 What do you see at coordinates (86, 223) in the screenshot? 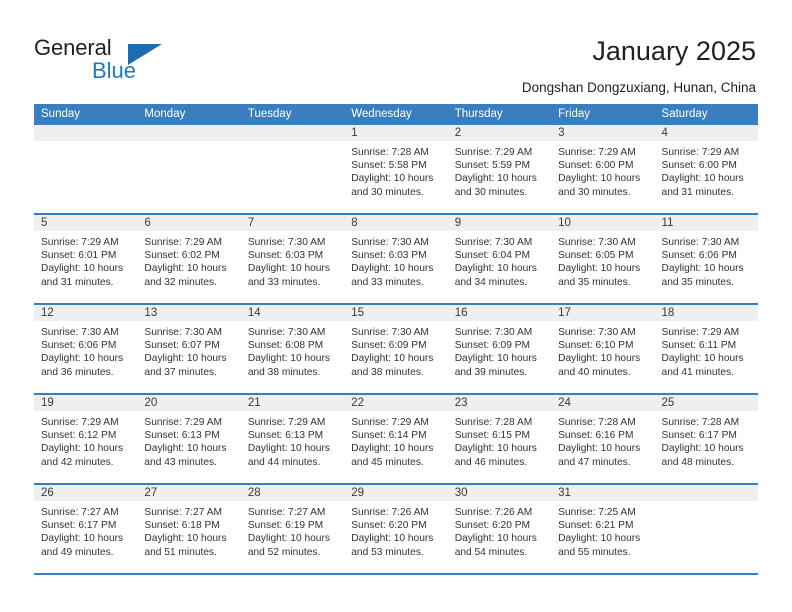
I see `day-number-band: 5` at bounding box center [86, 223].